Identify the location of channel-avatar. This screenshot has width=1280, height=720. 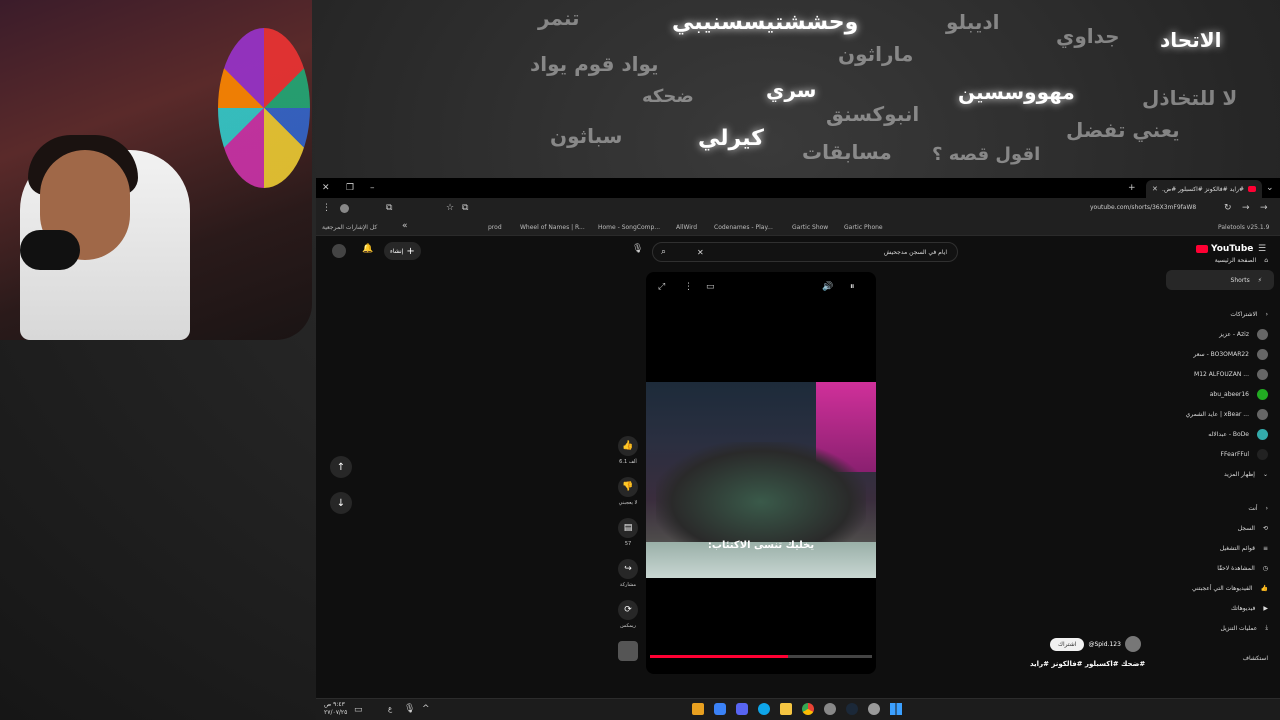
(1132, 644).